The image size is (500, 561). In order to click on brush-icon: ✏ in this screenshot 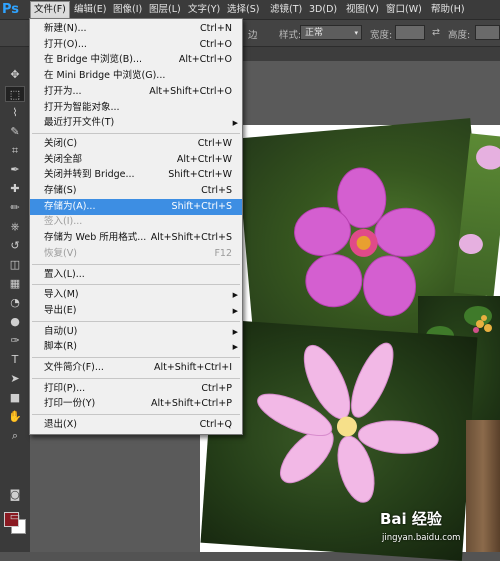, I will do `click(15, 208)`.